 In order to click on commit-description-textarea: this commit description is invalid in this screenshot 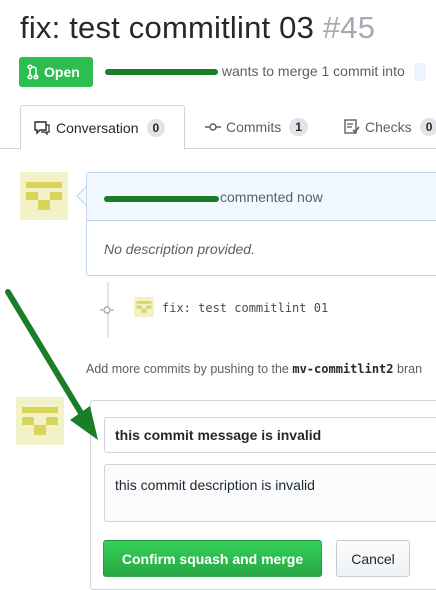, I will do `click(270, 493)`.